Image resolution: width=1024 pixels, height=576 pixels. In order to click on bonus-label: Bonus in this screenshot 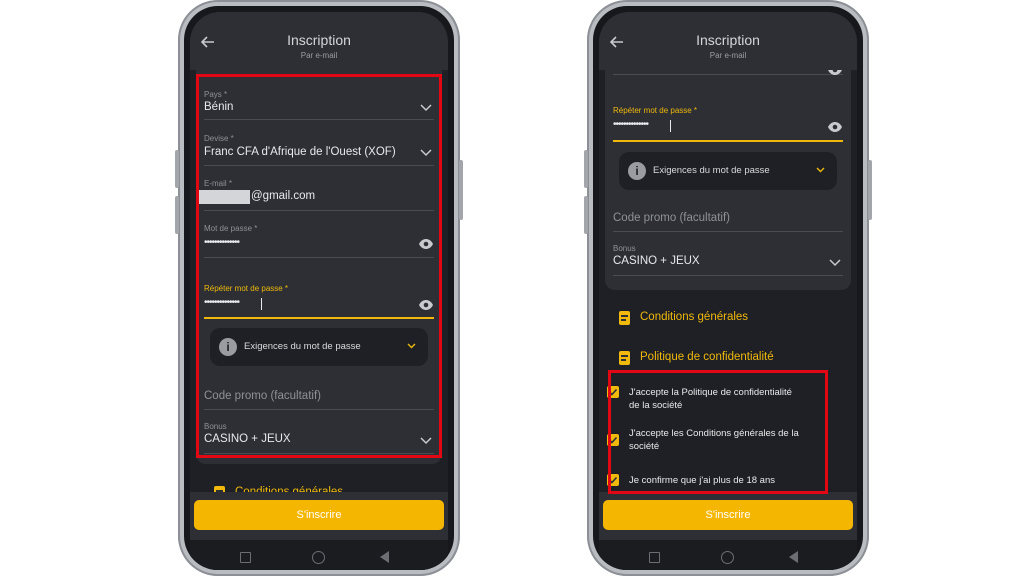, I will do `click(624, 248)`.